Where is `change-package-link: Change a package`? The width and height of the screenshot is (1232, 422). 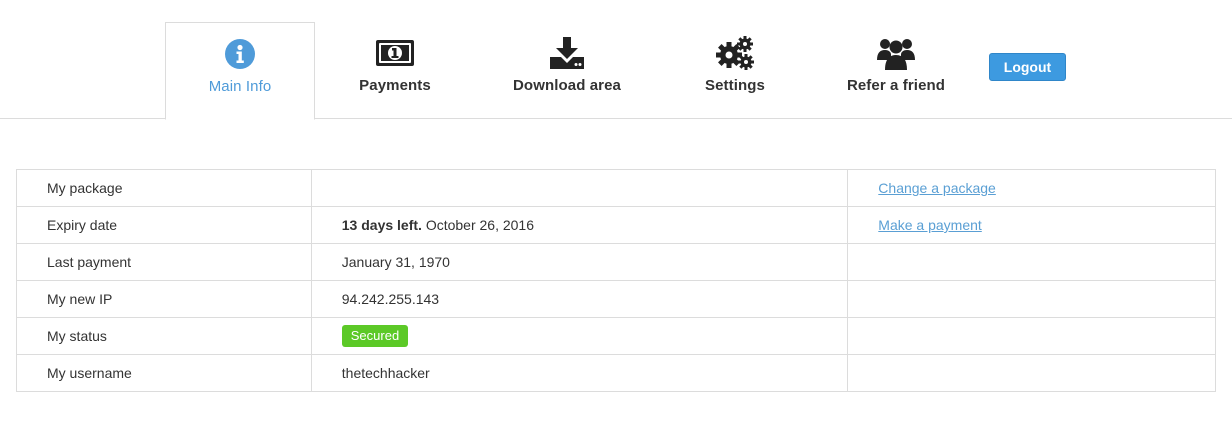 change-package-link: Change a package is located at coordinates (937, 188).